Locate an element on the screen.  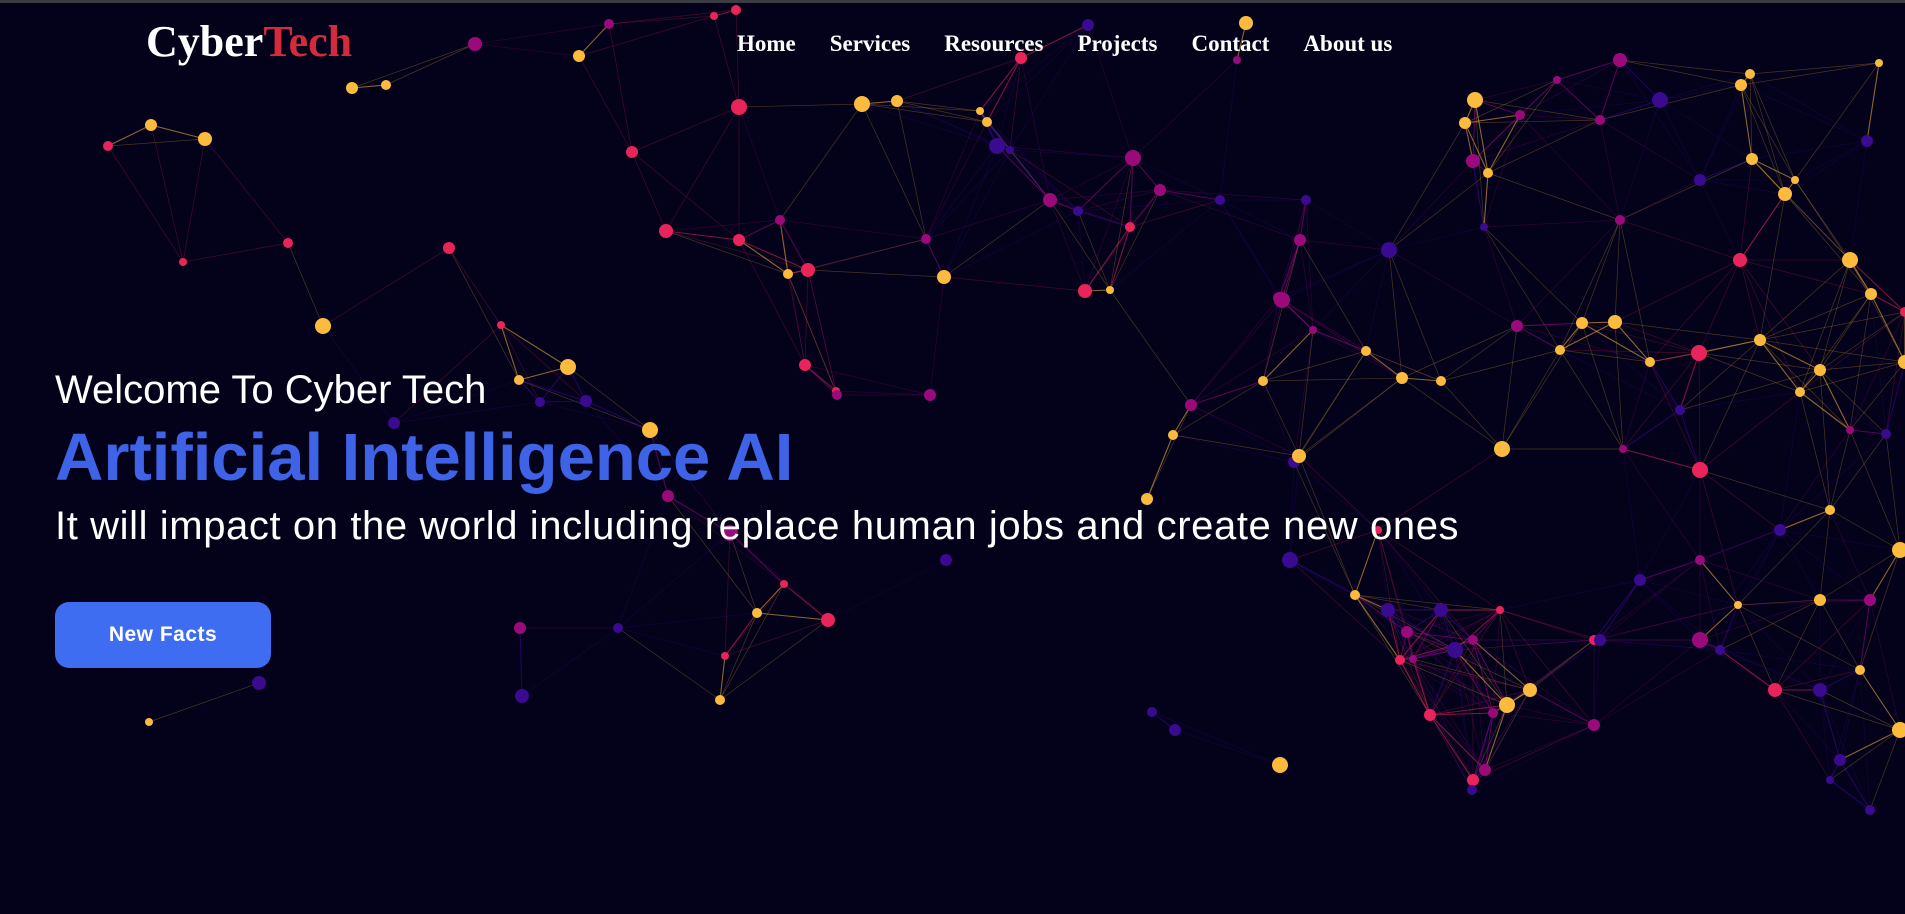
logo-text-cyber: Cyber is located at coordinates (205, 41).